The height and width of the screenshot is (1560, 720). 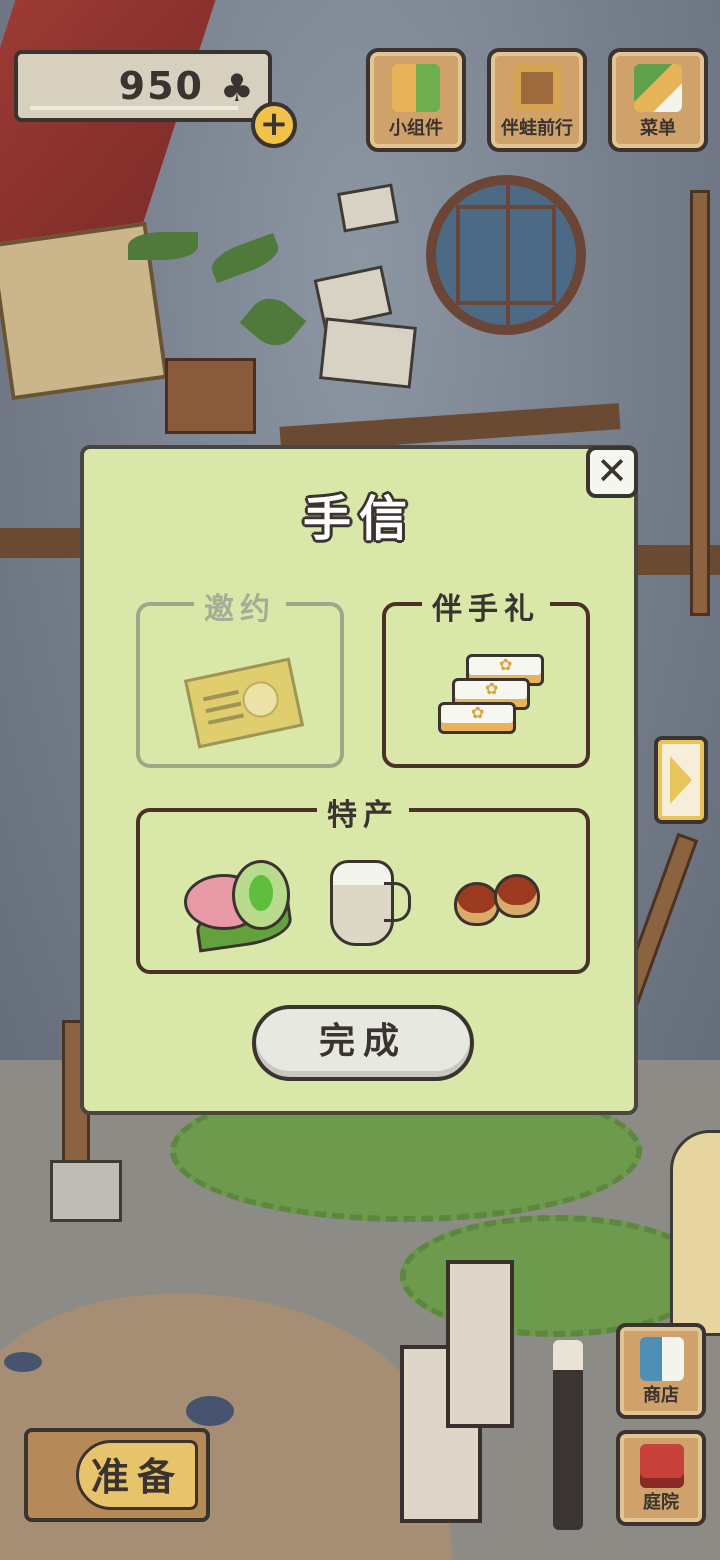 I want to click on menu-button: 菜单, so click(x=658, y=100).